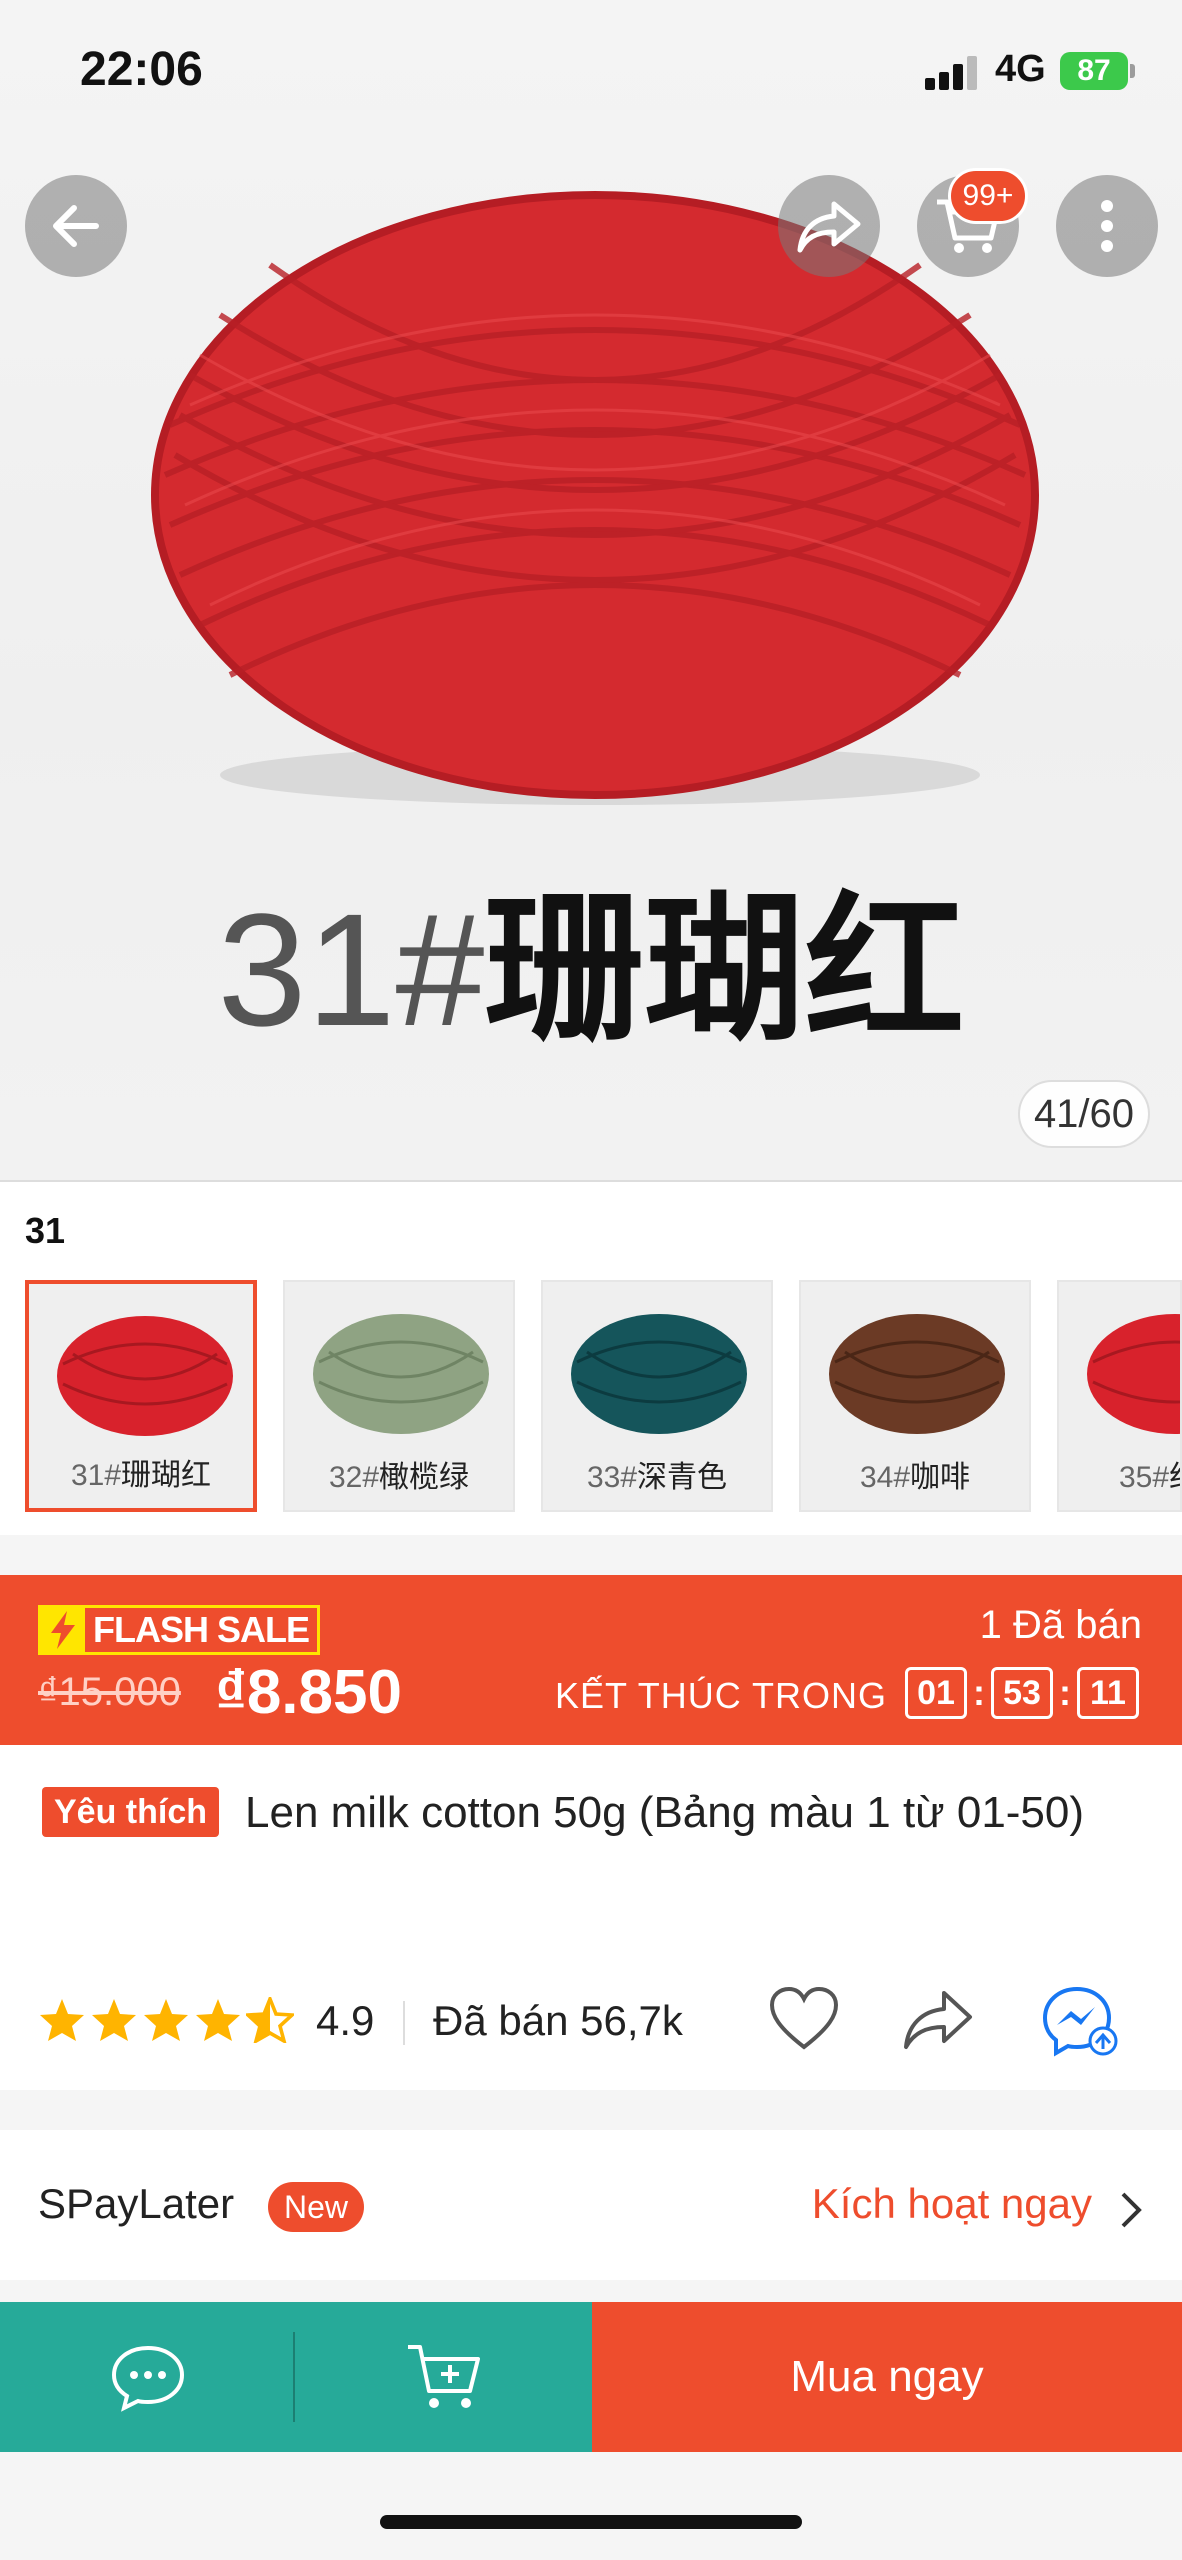  What do you see at coordinates (345, 2020) in the screenshot?
I see `rating-value: 4.9` at bounding box center [345, 2020].